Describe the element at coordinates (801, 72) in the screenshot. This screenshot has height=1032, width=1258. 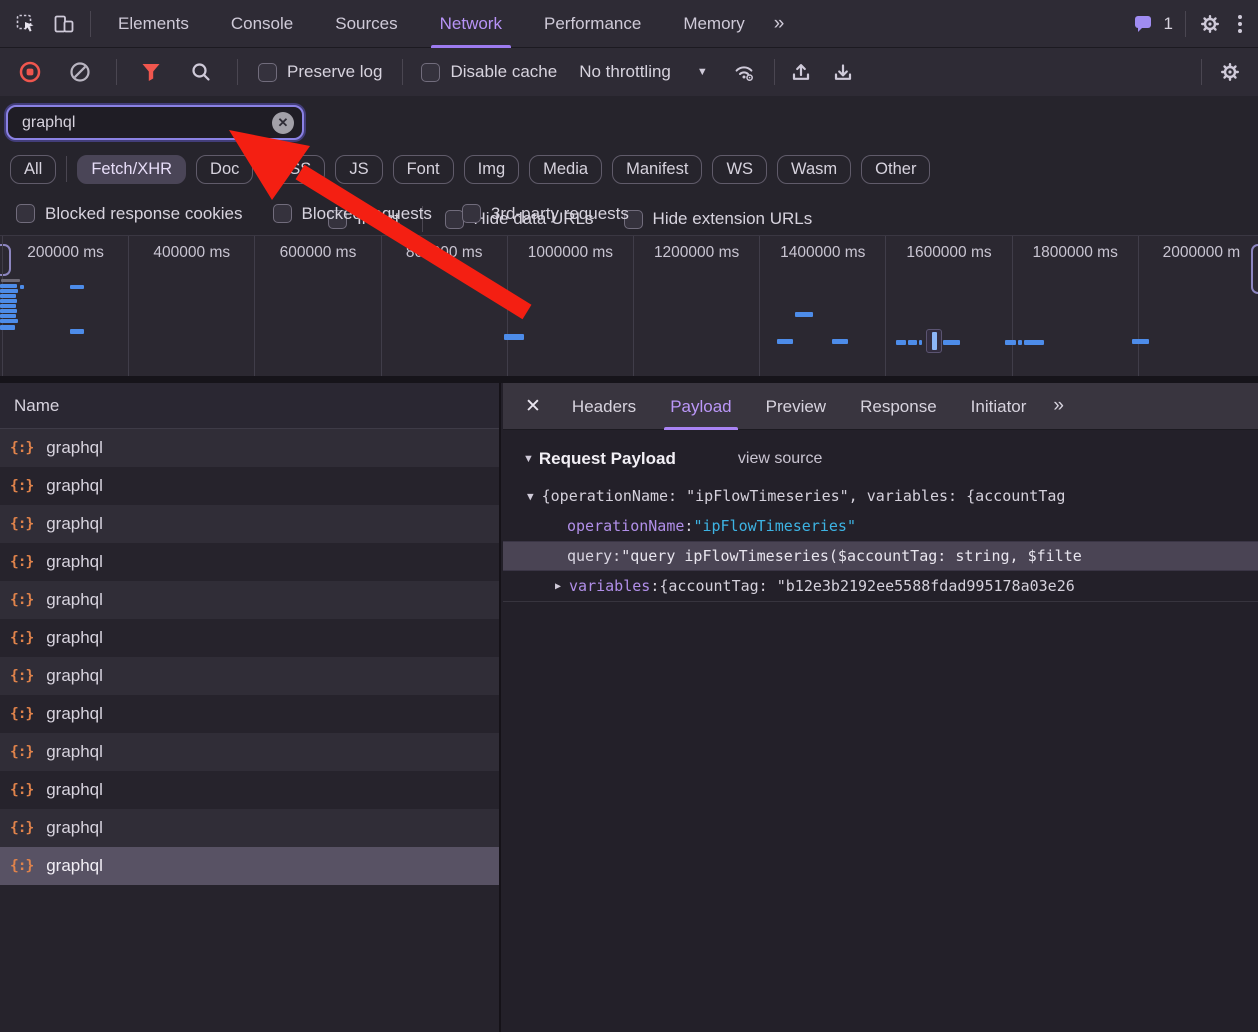
I see `import-har-icon` at that location.